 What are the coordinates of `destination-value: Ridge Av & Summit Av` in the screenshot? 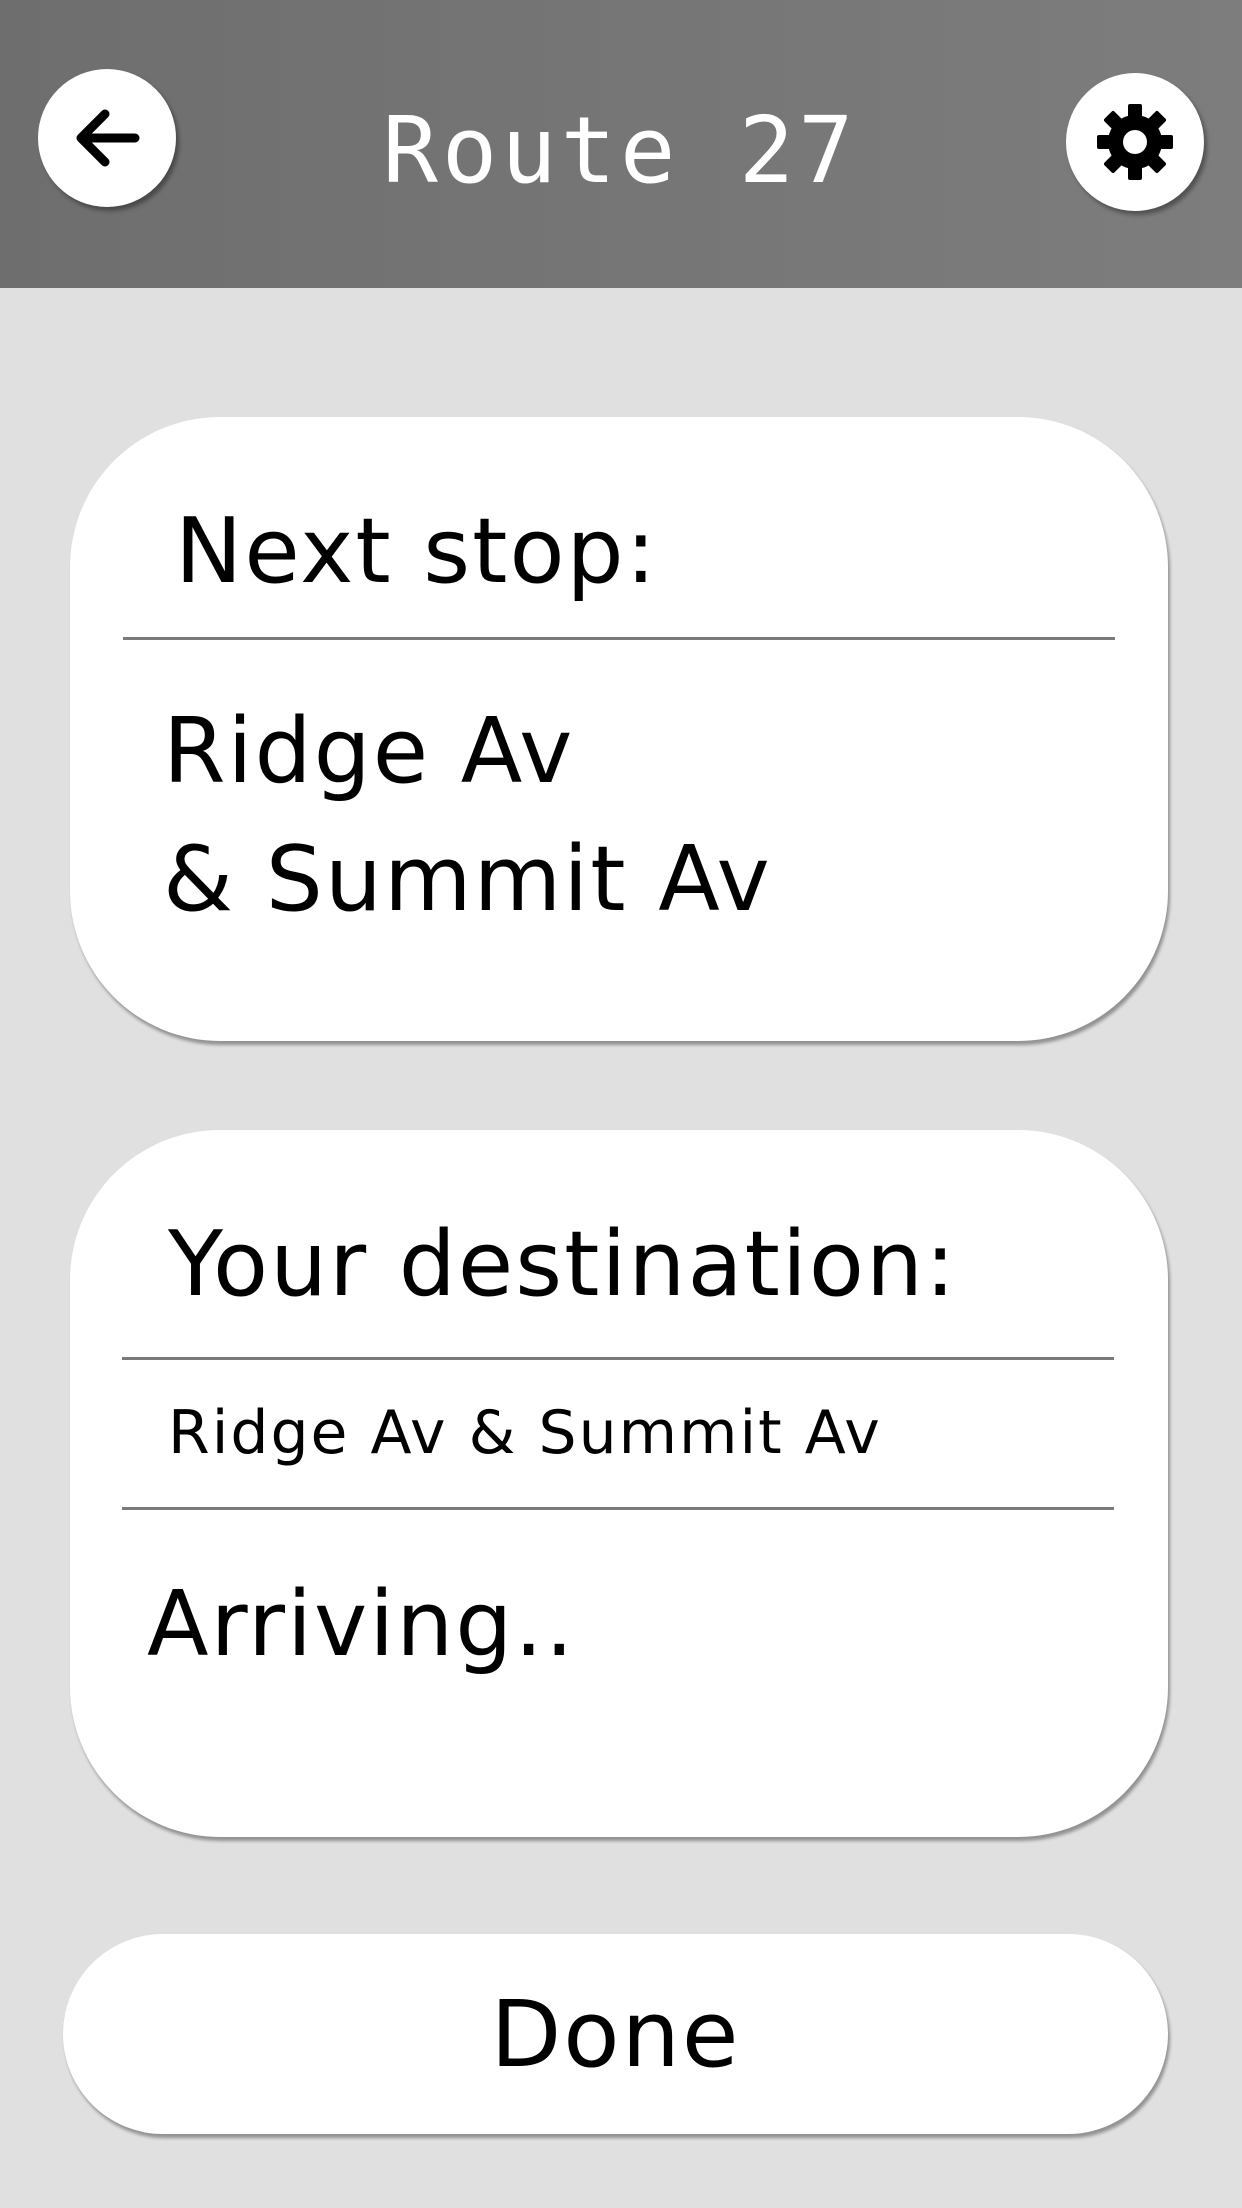 It's located at (525, 1433).